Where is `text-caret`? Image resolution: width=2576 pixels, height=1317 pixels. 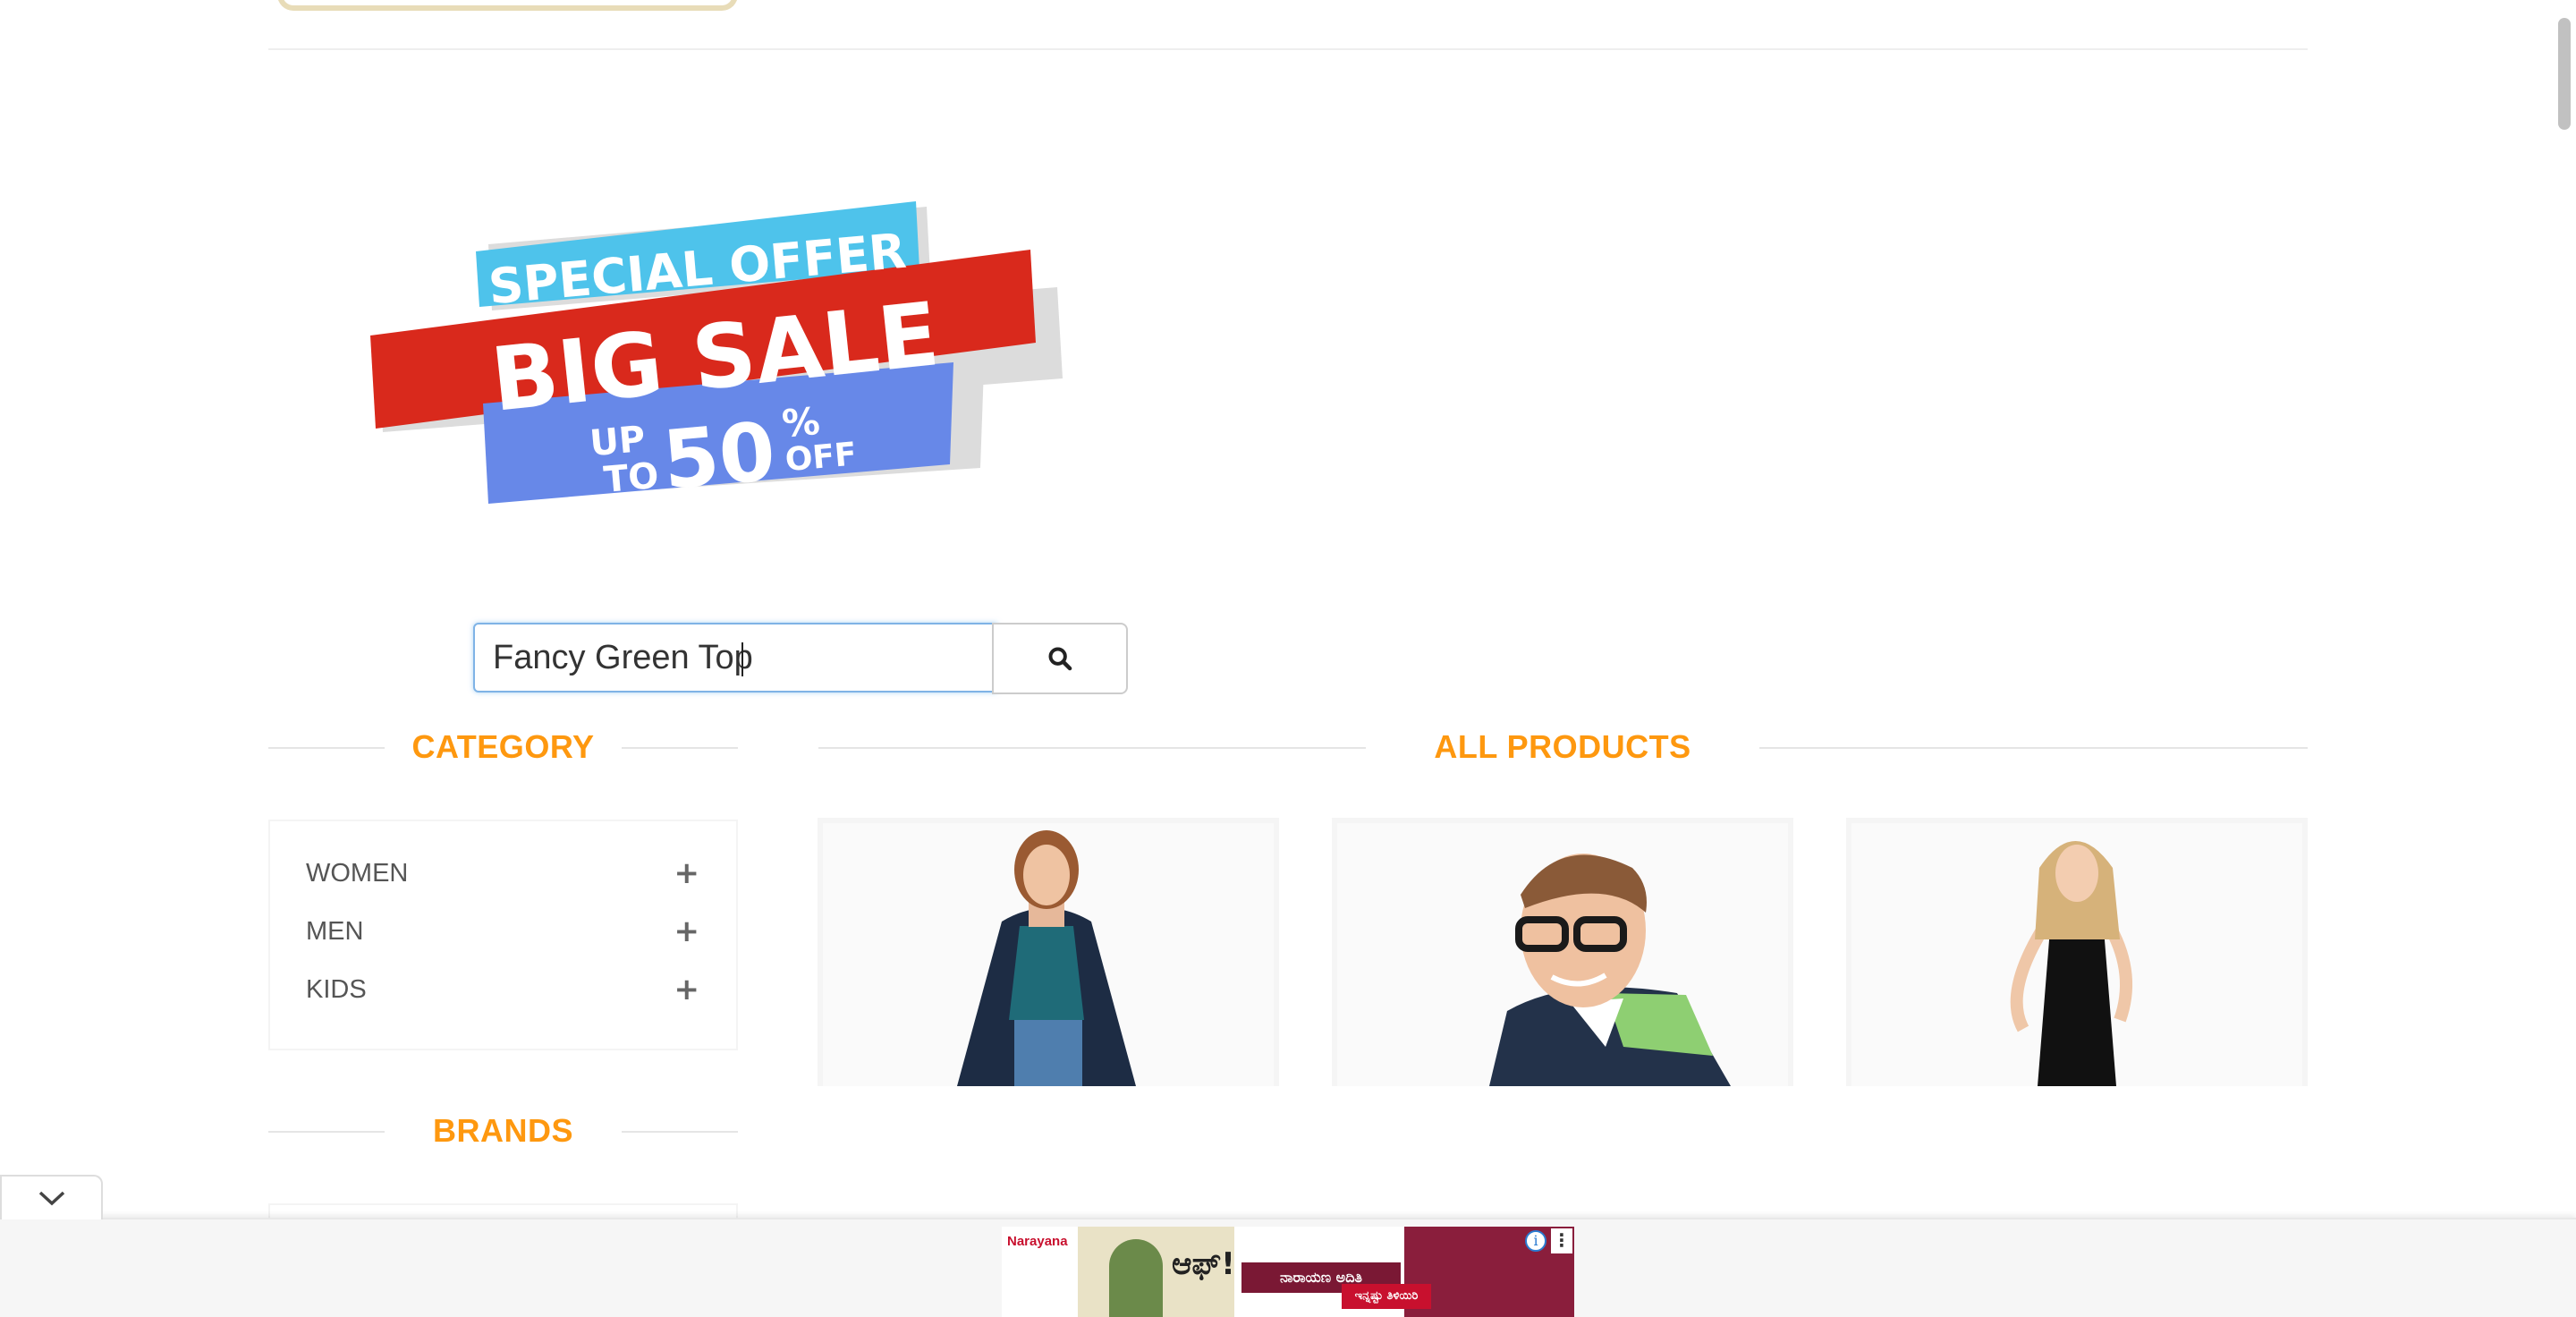
text-caret is located at coordinates (742, 659).